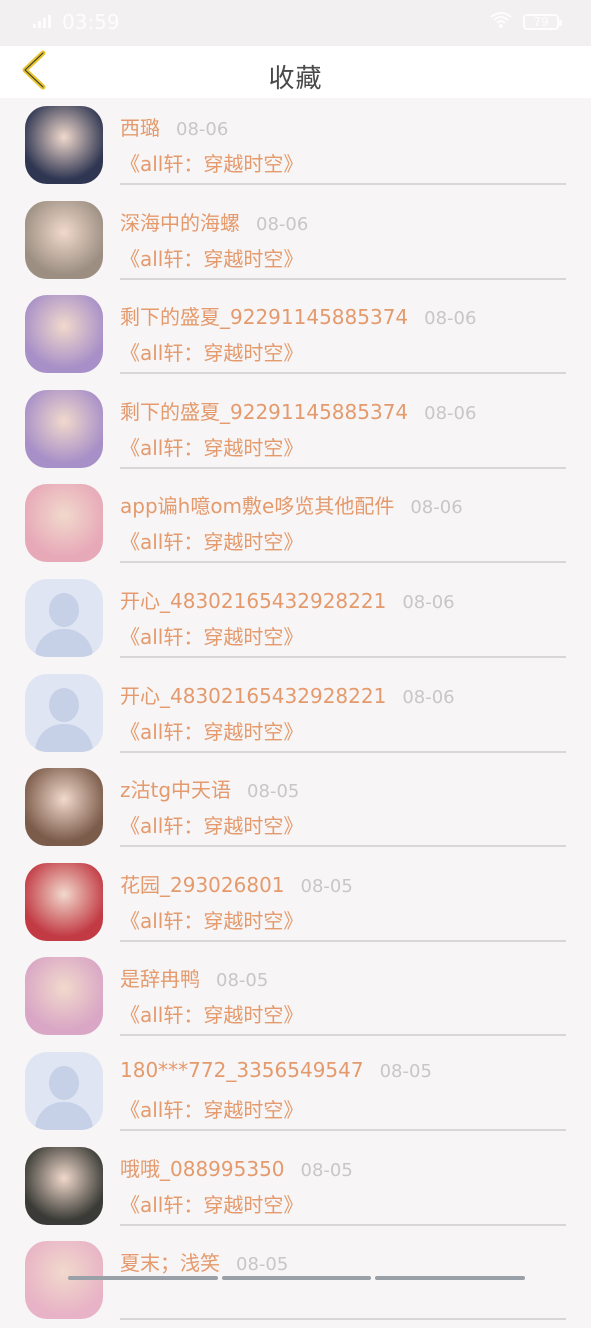 The height and width of the screenshot is (1328, 591). Describe the element at coordinates (295, 23) in the screenshot. I see `status-bar: 03:59 79` at that location.